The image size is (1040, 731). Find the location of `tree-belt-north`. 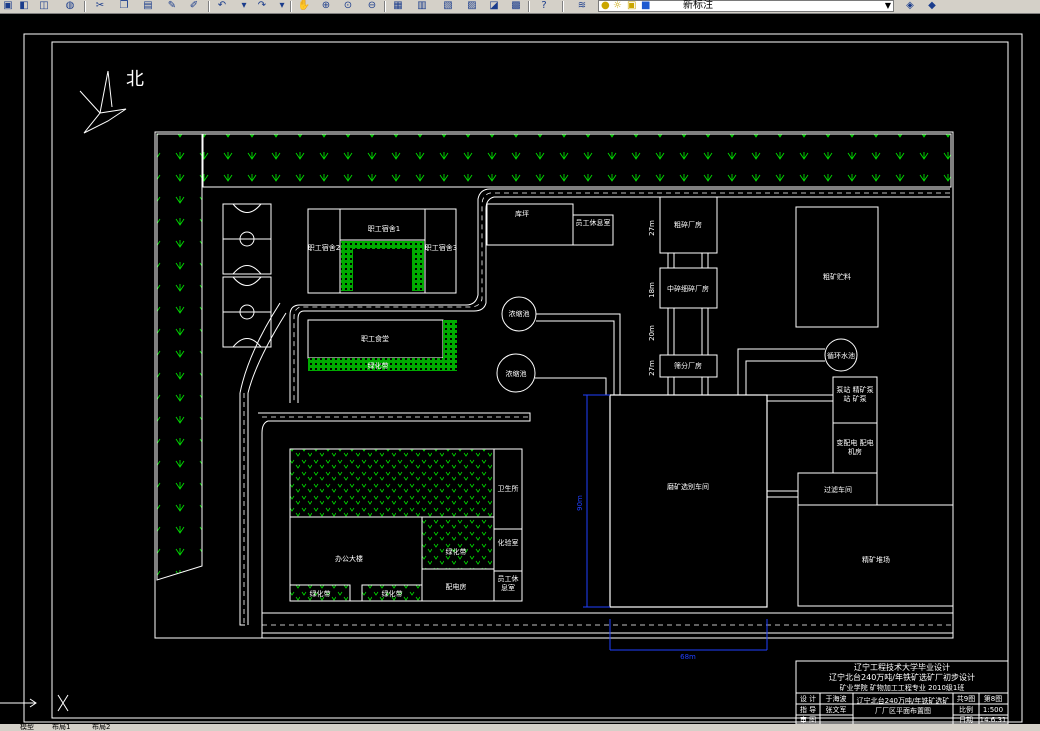

tree-belt-north is located at coordinates (577, 160).